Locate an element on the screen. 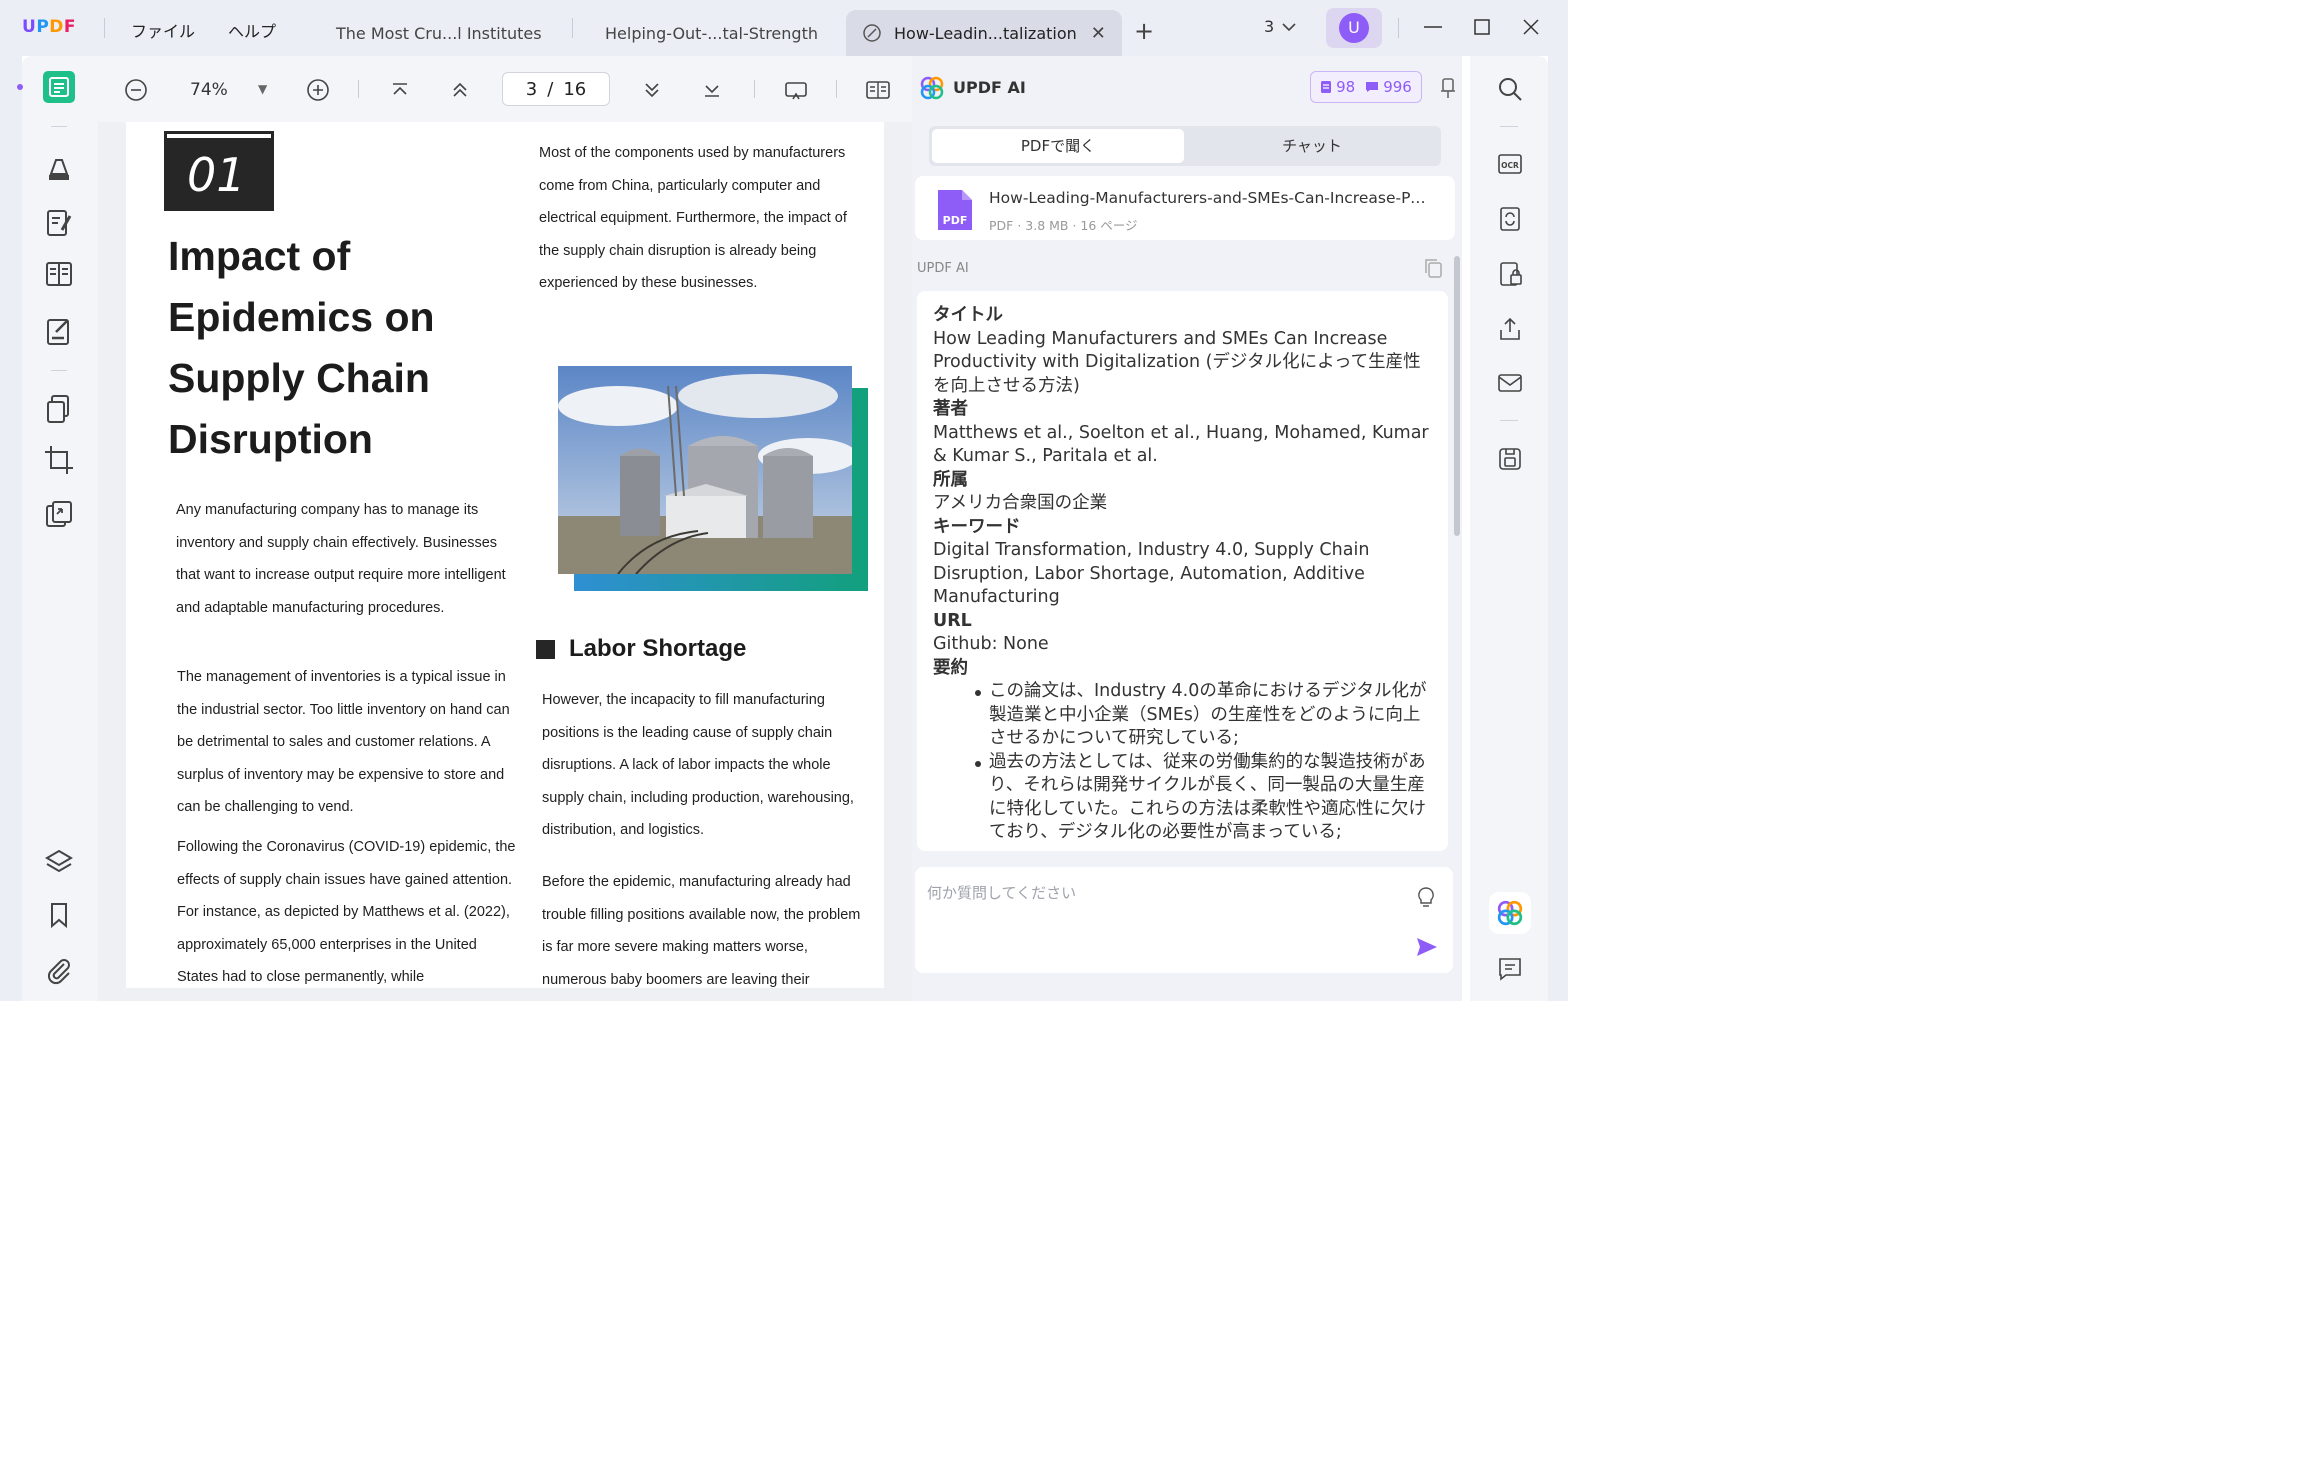 The image size is (2301, 1469). tab-title: Helping-Out-...tal-Strength is located at coordinates (711, 33).